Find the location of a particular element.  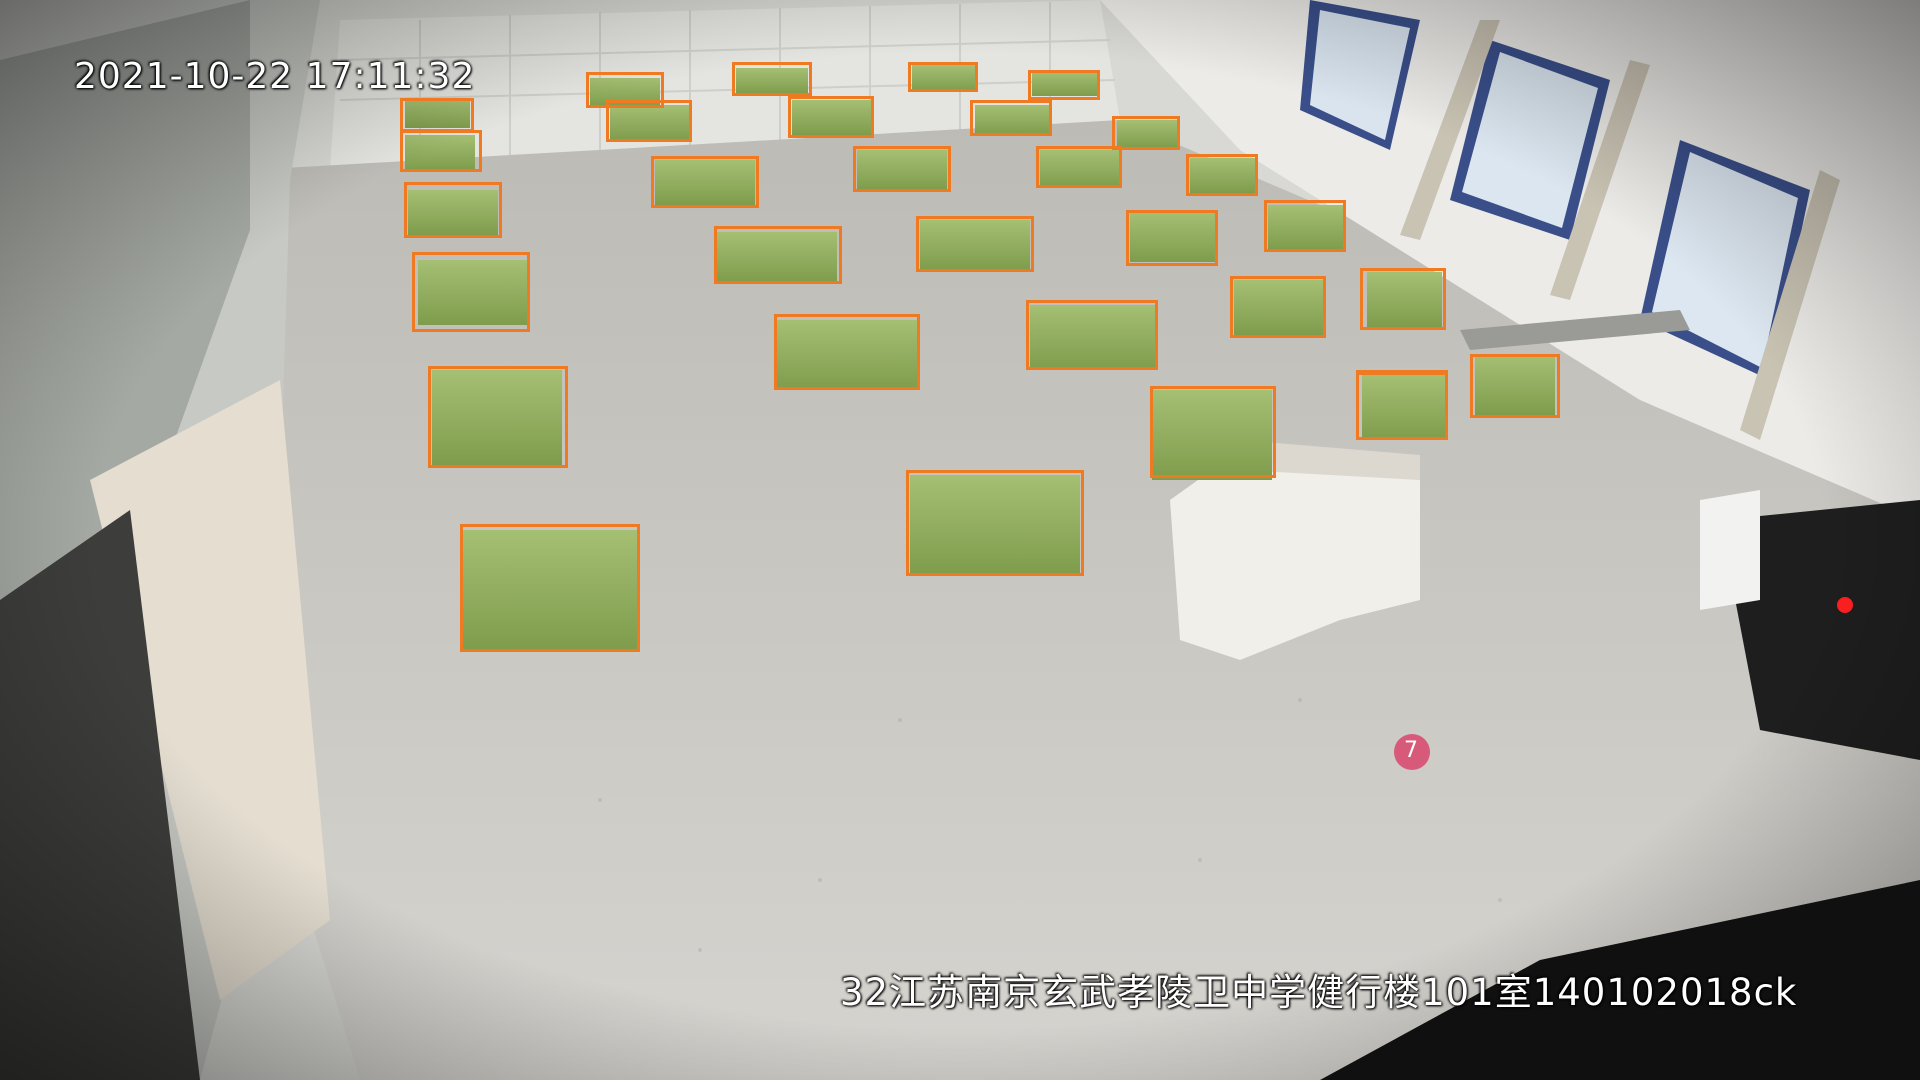

timestamp-overlay: 2021-10-22 17:11:32 is located at coordinates (275, 76).